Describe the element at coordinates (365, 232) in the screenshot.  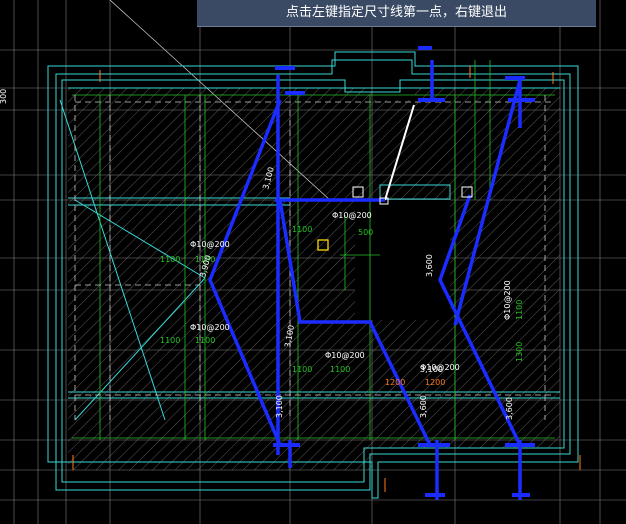
I see `dimension-label: 500` at that location.